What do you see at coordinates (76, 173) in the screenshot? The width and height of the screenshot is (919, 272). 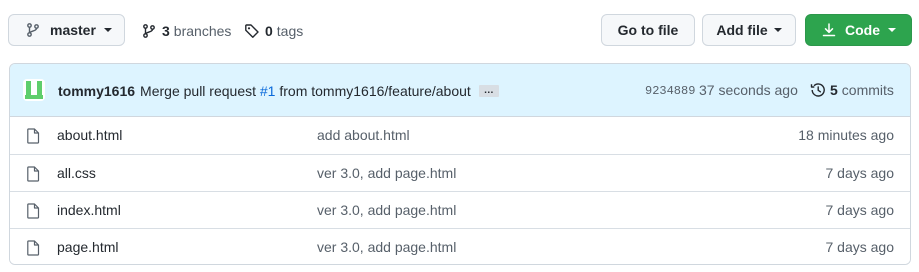 I see `file-name: all.css` at bounding box center [76, 173].